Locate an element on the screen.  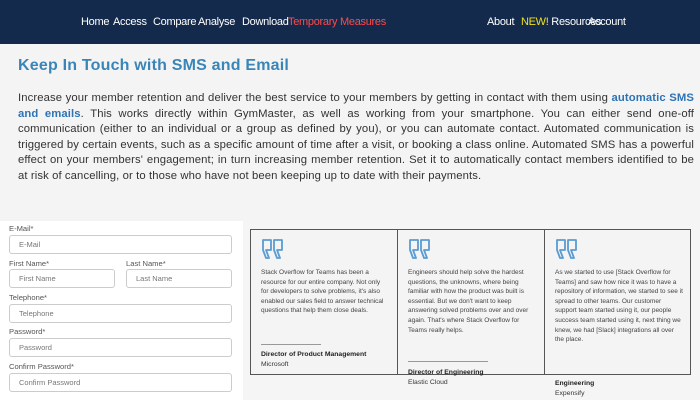
email-label: E-Mail* is located at coordinates (21, 228).